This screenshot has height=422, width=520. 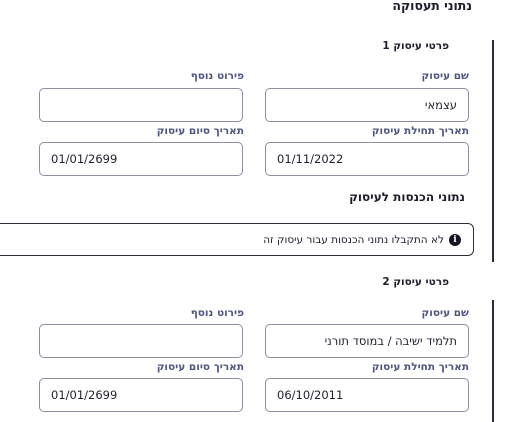 I want to click on business-1-divider, so click(x=493, y=151).